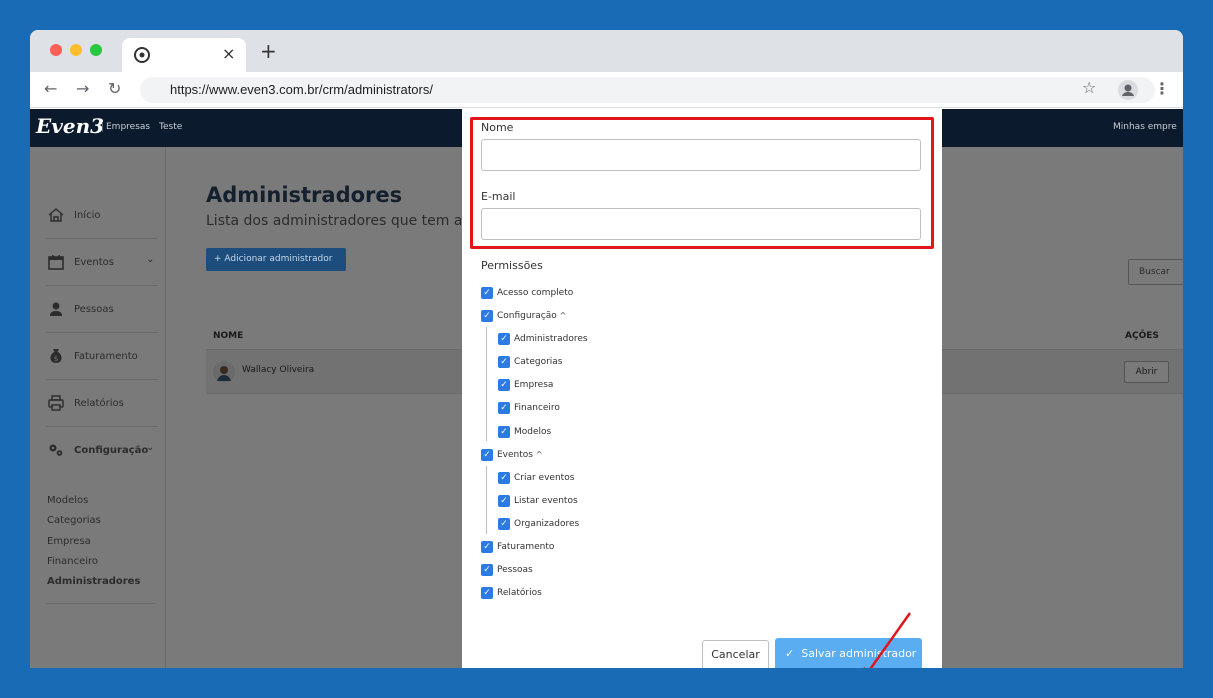 The height and width of the screenshot is (698, 1213). I want to click on sidebar-item-faturamento: $ Faturamento, so click(102, 356).